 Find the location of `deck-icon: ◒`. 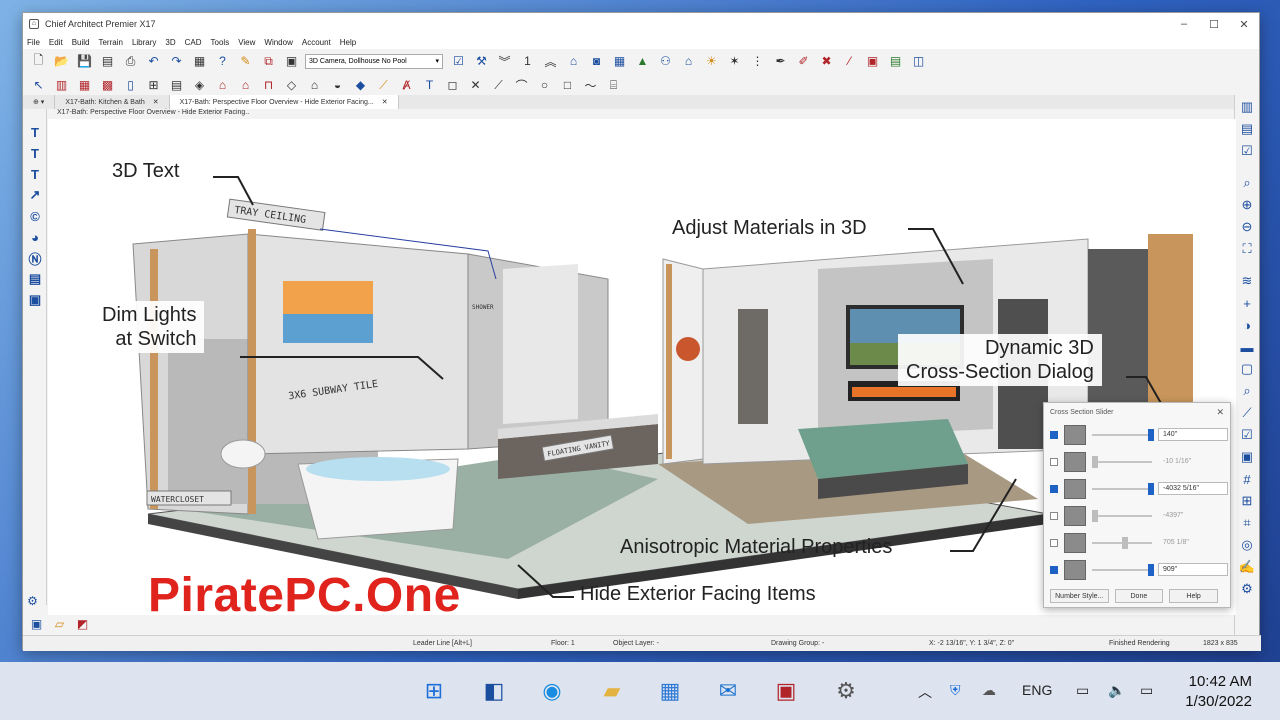

deck-icon: ◒ is located at coordinates (337, 85).